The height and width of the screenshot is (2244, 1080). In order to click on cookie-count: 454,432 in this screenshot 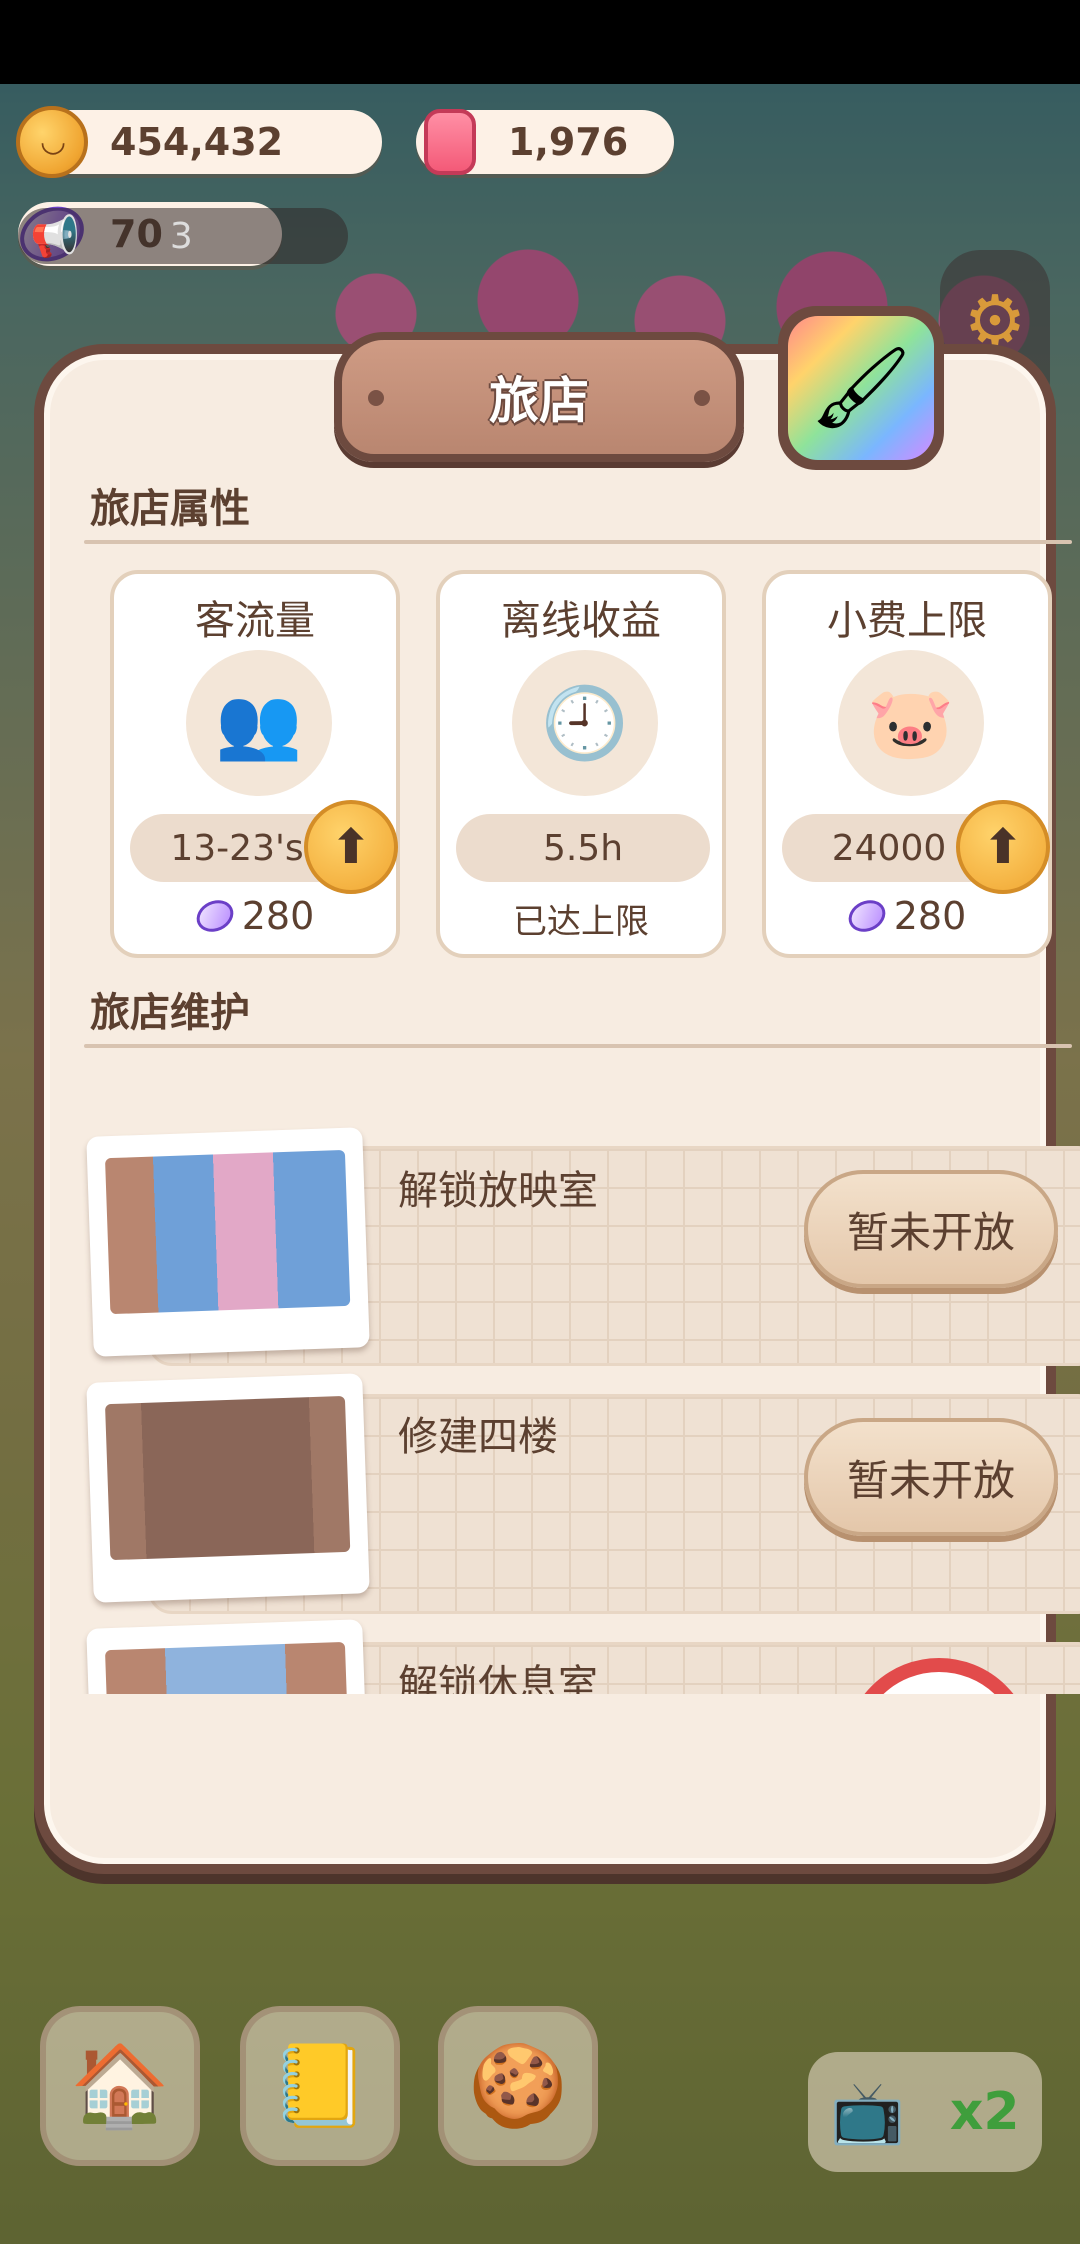, I will do `click(197, 142)`.